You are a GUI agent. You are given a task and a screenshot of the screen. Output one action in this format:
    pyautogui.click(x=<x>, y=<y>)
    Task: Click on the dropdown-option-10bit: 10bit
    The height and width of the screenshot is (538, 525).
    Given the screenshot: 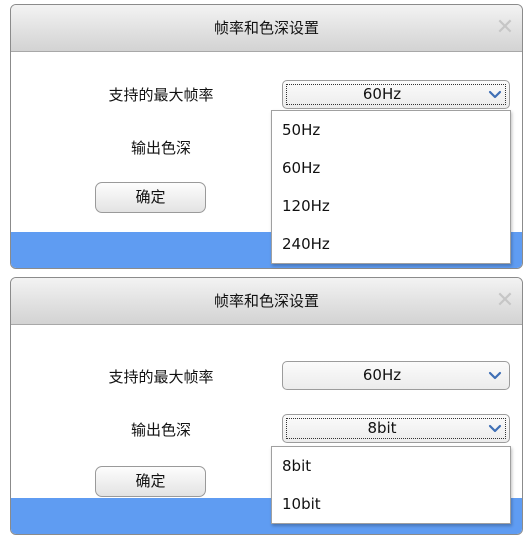 What is the action you would take?
    pyautogui.click(x=391, y=504)
    